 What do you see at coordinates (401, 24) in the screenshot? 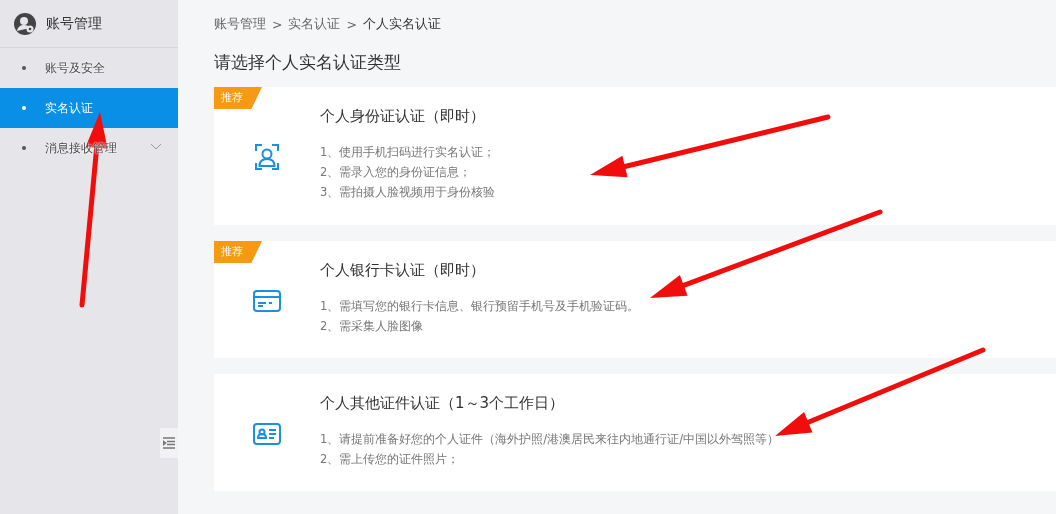
I see `breadcrumb-item: 个人实名认证` at bounding box center [401, 24].